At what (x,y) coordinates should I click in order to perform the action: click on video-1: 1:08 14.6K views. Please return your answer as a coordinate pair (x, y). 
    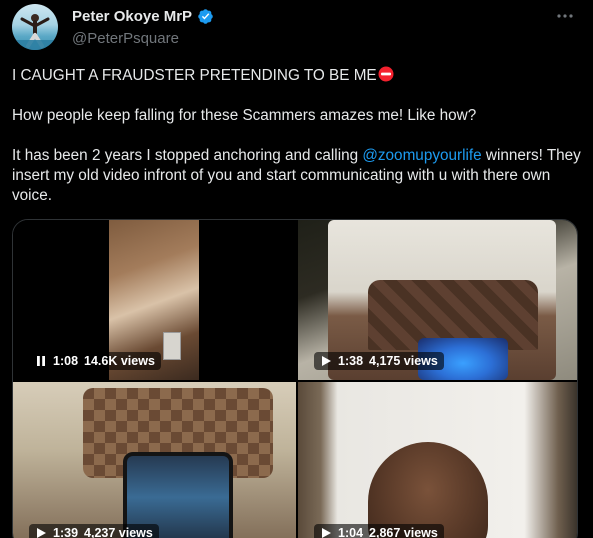
    Looking at the image, I should click on (154, 300).